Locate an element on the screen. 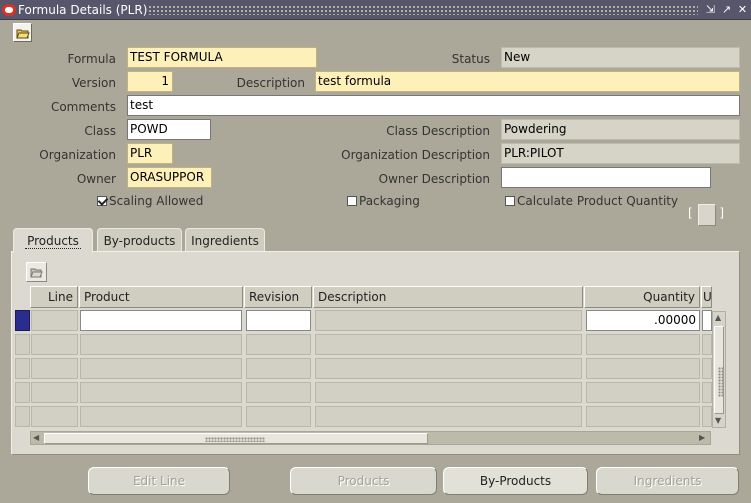 The width and height of the screenshot is (751, 503). close-icon: ✕ is located at coordinates (742, 10).